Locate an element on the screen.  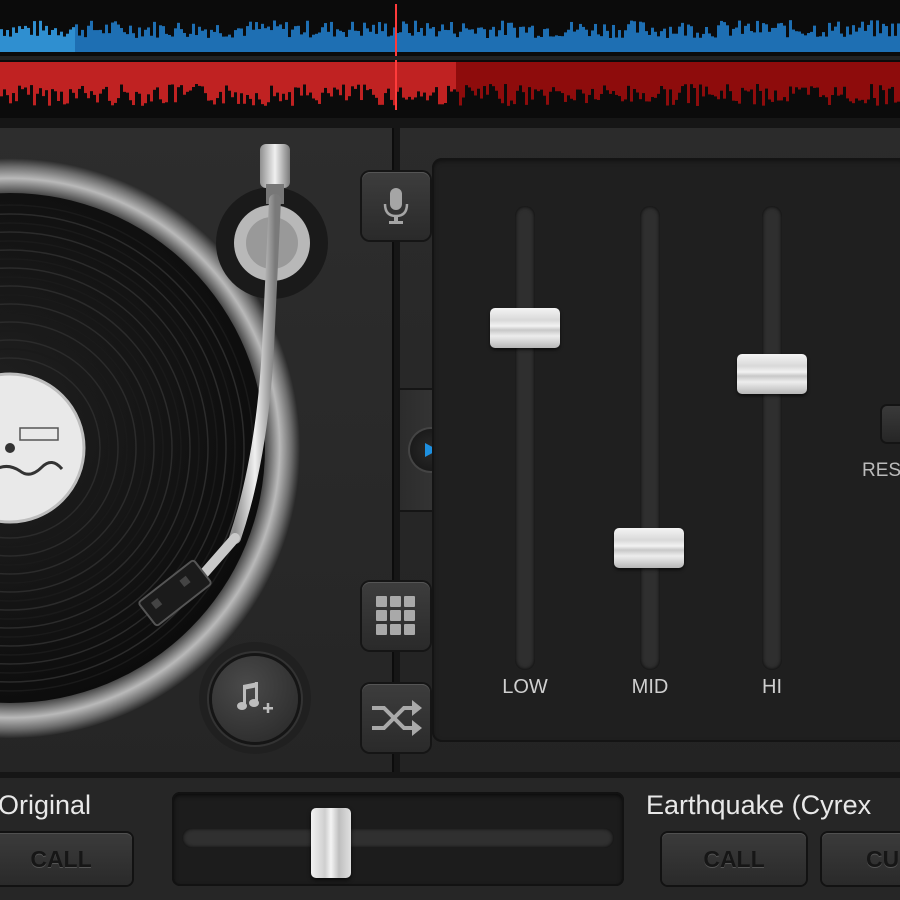
eq-low-label: LOW is located at coordinates (525, 687).